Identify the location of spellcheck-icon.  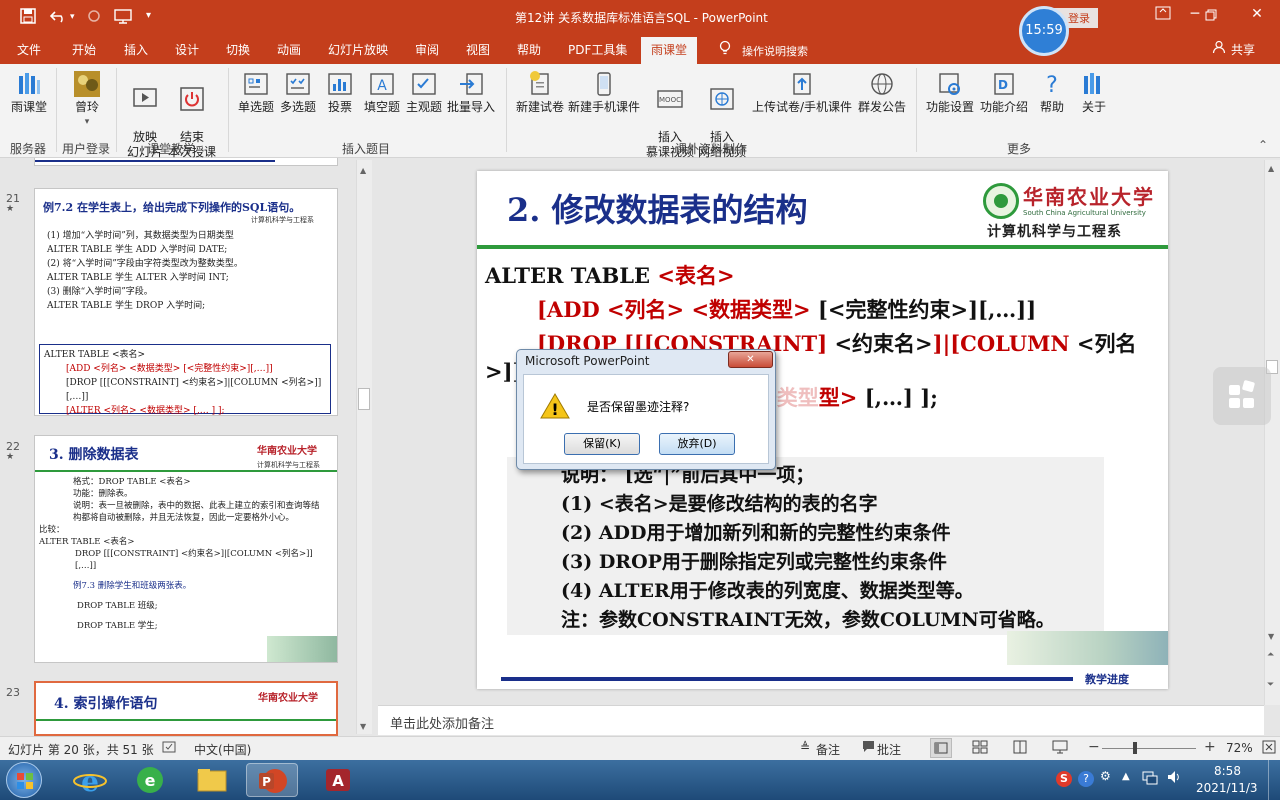
(169, 748).